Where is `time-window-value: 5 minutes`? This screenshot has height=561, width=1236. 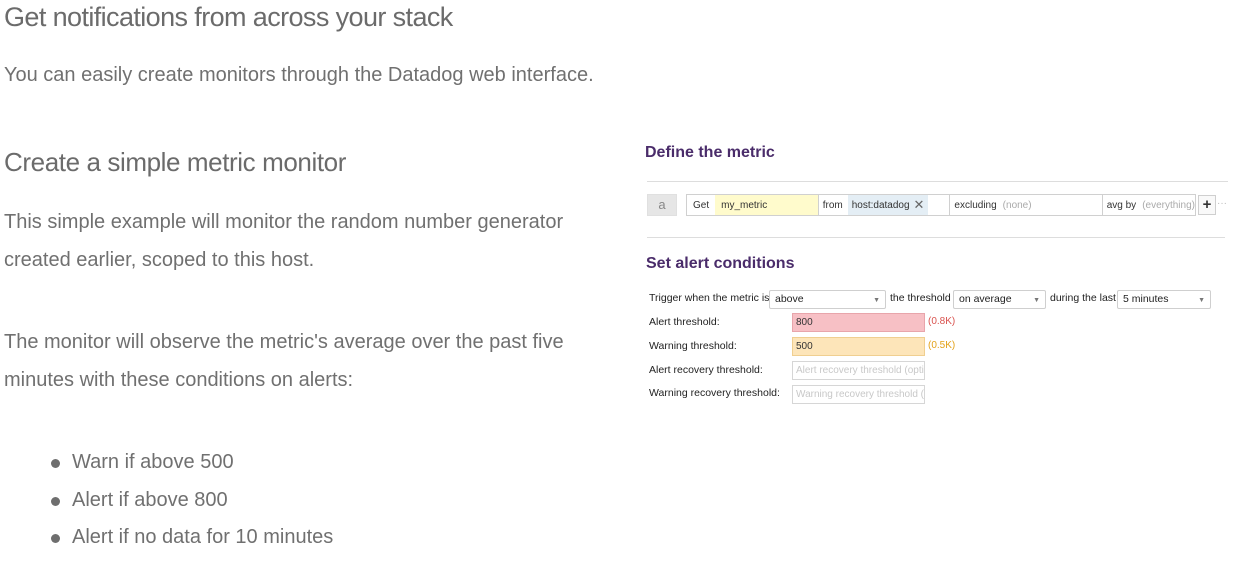
time-window-value: 5 minutes is located at coordinates (1146, 299).